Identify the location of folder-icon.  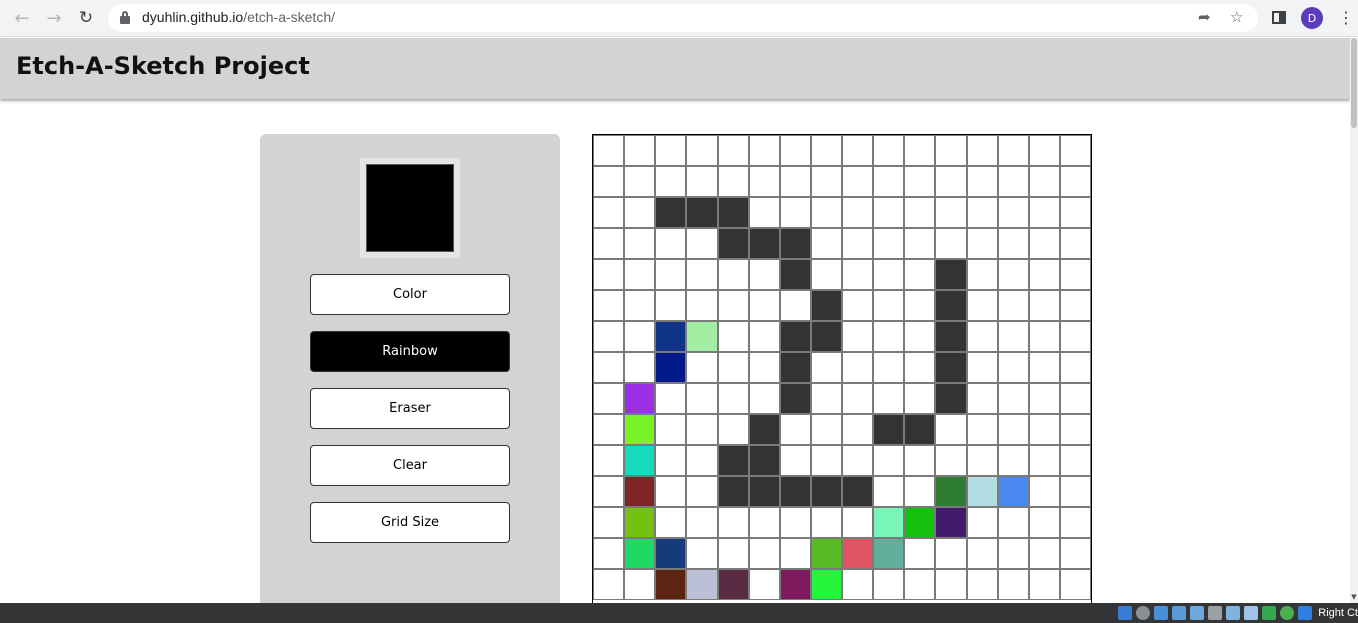
(1215, 613).